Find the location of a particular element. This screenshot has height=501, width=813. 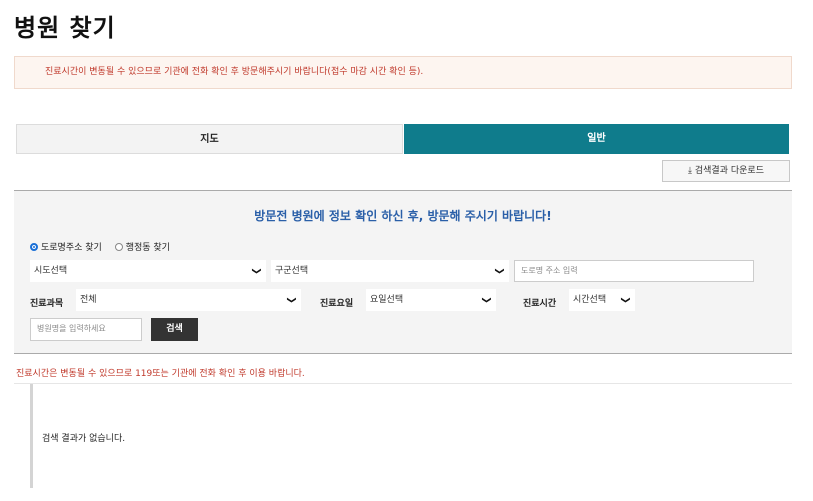

time-select: 시간선택 ❯ is located at coordinates (602, 300).